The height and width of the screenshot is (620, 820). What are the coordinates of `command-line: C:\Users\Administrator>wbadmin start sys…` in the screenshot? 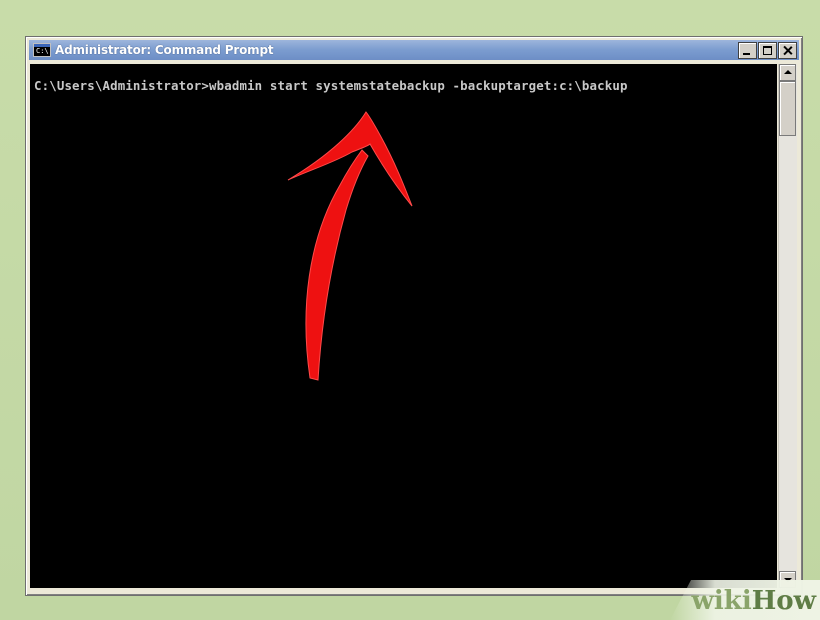 It's located at (331, 85).